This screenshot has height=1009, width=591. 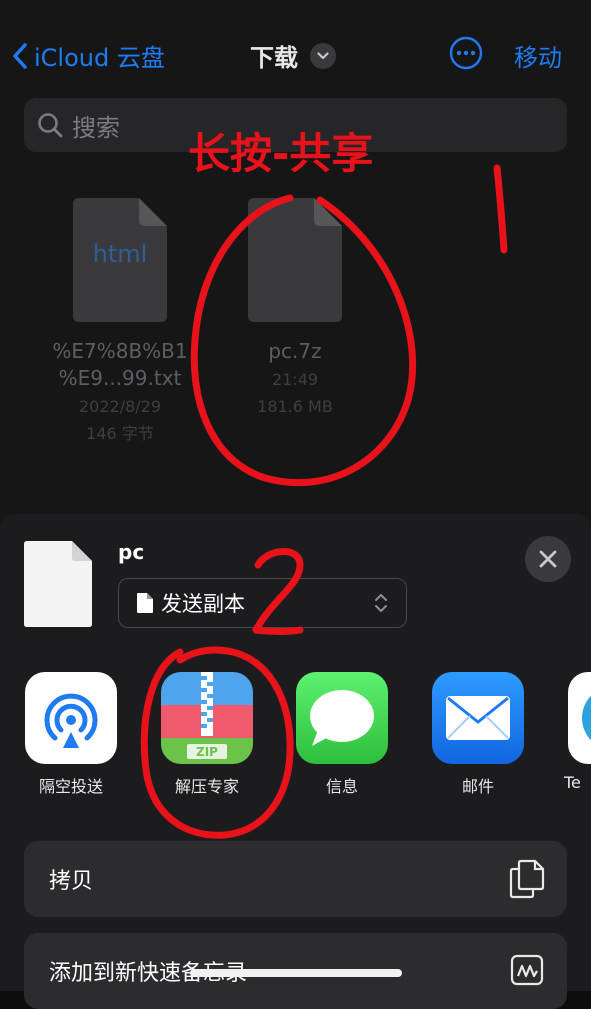 What do you see at coordinates (145, 603) in the screenshot?
I see `document-small-icon` at bounding box center [145, 603].